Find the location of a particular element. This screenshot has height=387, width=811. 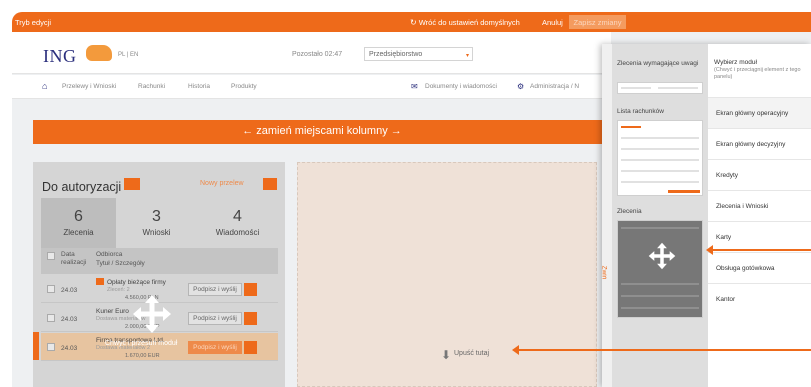

module-tabs: 6 Zlecenia 3 Wnioski 4 Wiadomości is located at coordinates (159, 223).